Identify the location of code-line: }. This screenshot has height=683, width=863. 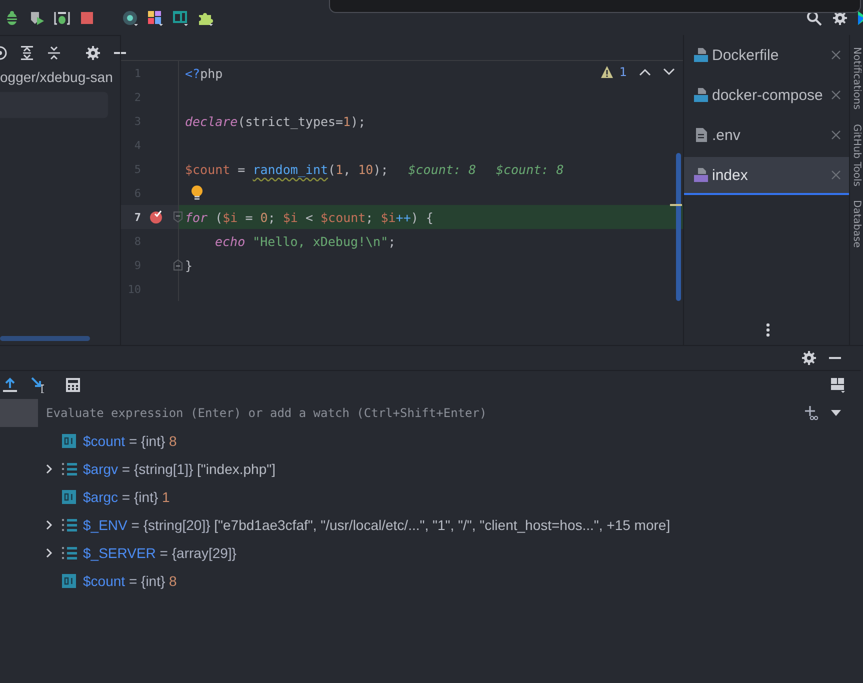
(189, 265).